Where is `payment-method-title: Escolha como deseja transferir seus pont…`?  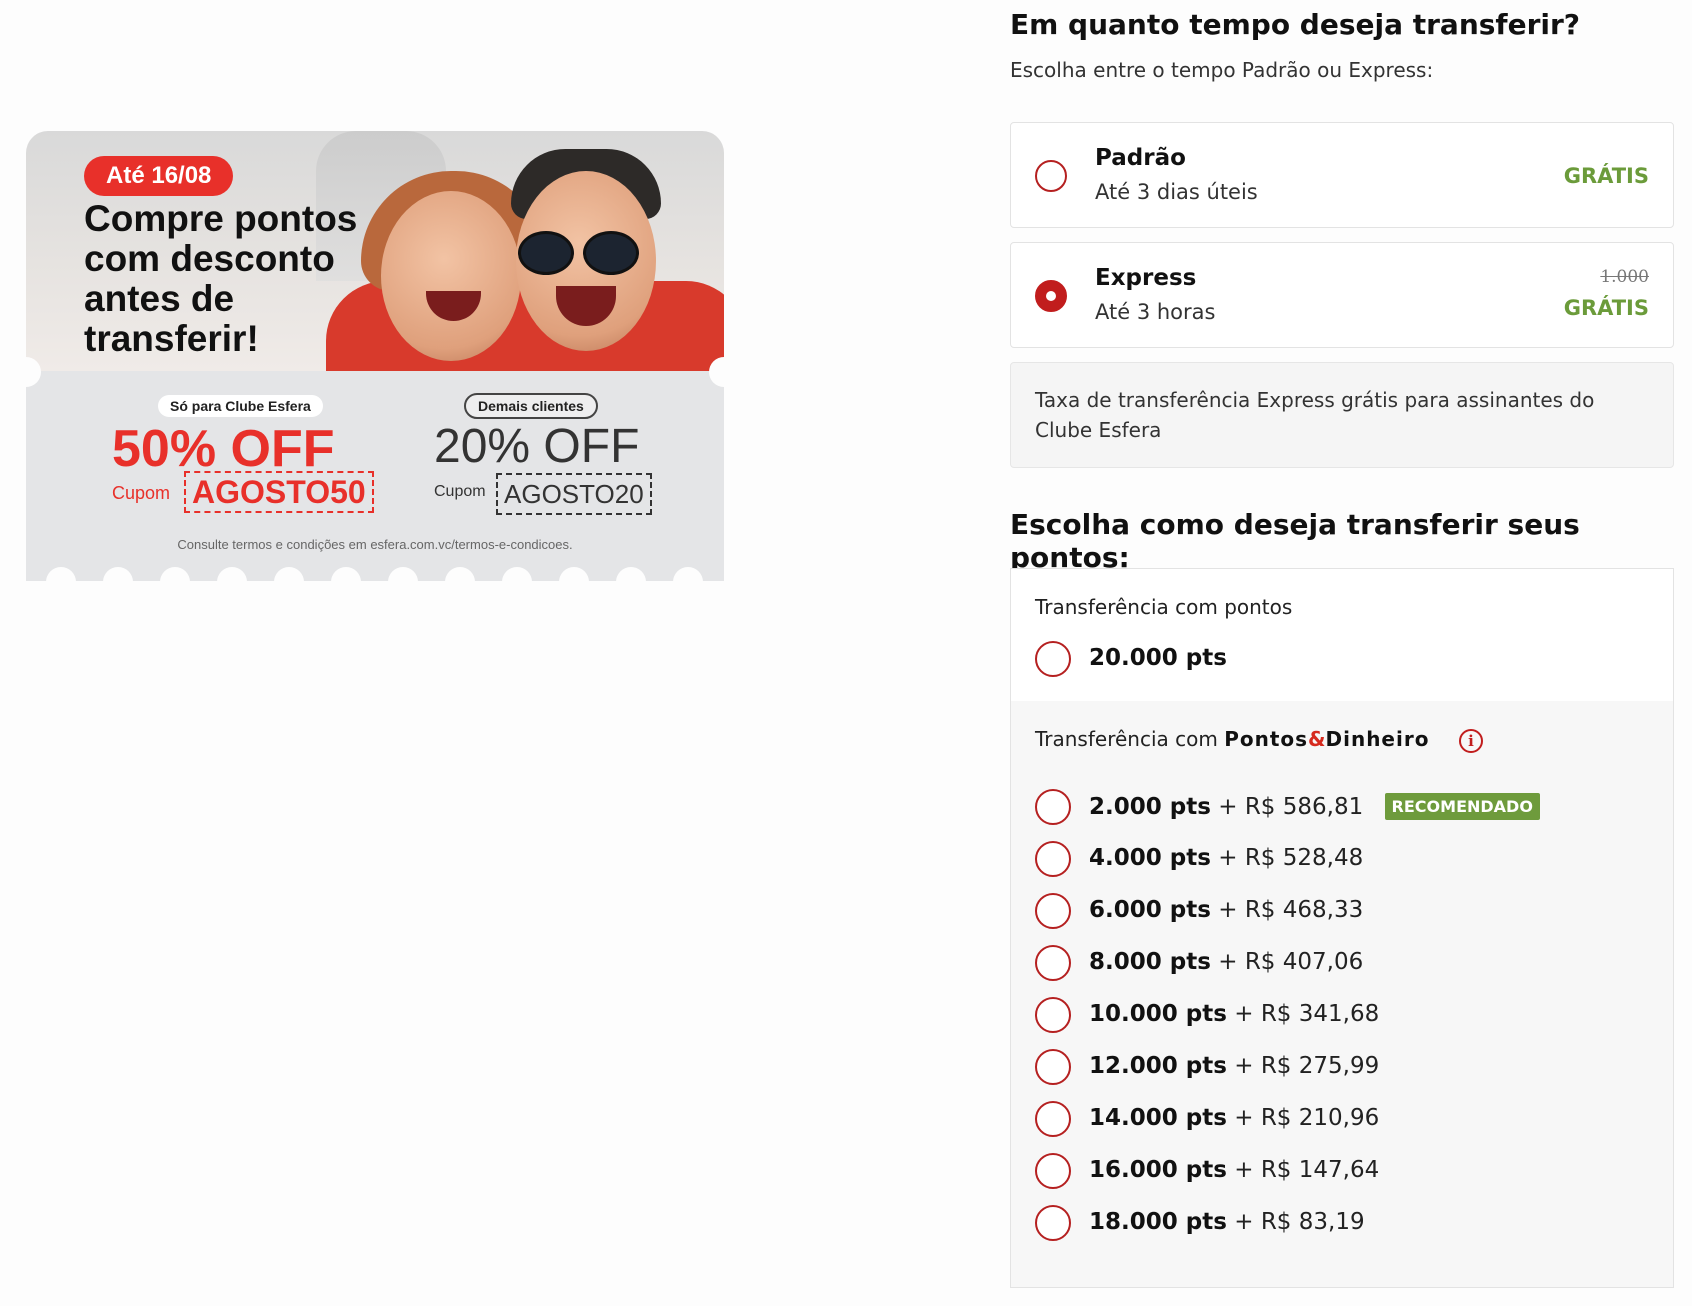 payment-method-title: Escolha como deseja transferir seus pont… is located at coordinates (1295, 541).